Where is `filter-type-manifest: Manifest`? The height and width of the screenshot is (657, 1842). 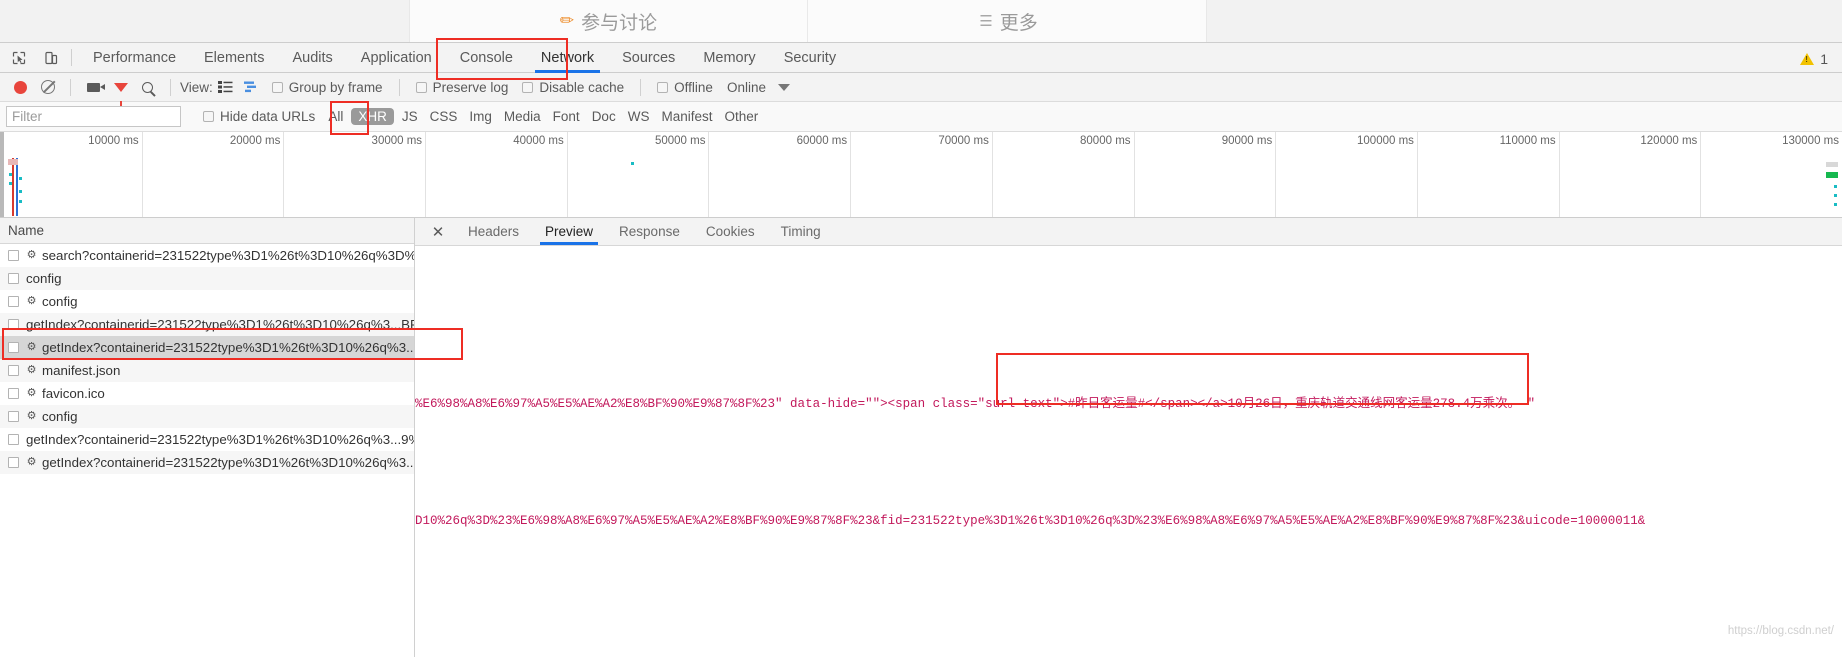
filter-type-manifest: Manifest is located at coordinates (686, 116).